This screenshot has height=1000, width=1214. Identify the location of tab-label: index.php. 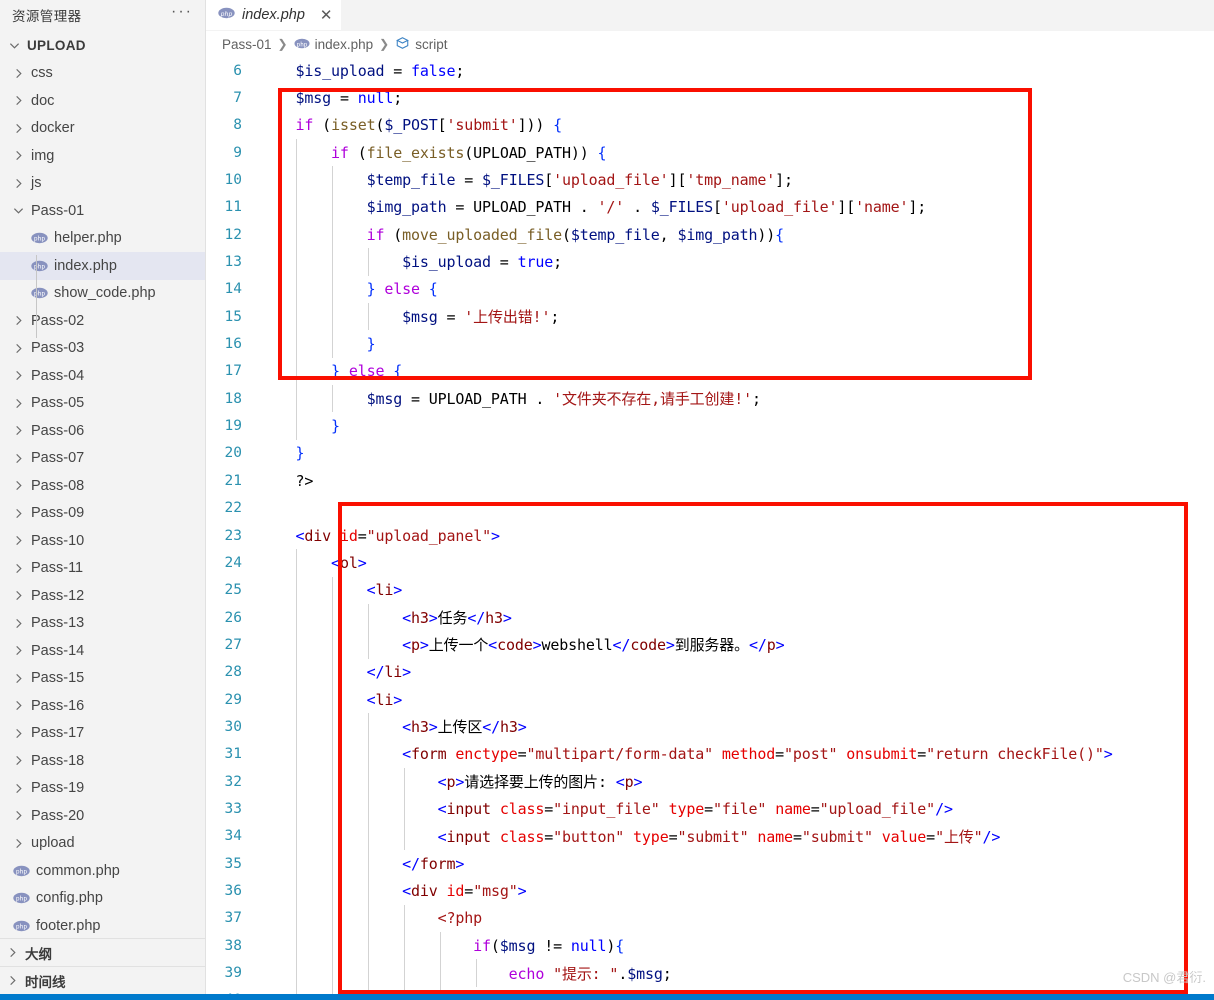
(273, 15).